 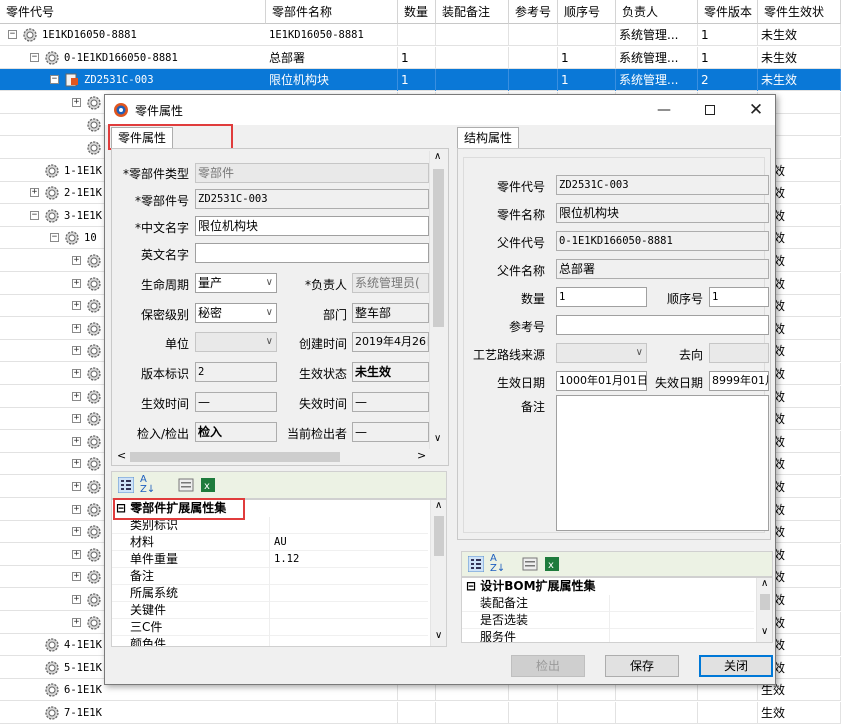 What do you see at coordinates (739, 353) in the screenshot?
I see `dir-field` at bounding box center [739, 353].